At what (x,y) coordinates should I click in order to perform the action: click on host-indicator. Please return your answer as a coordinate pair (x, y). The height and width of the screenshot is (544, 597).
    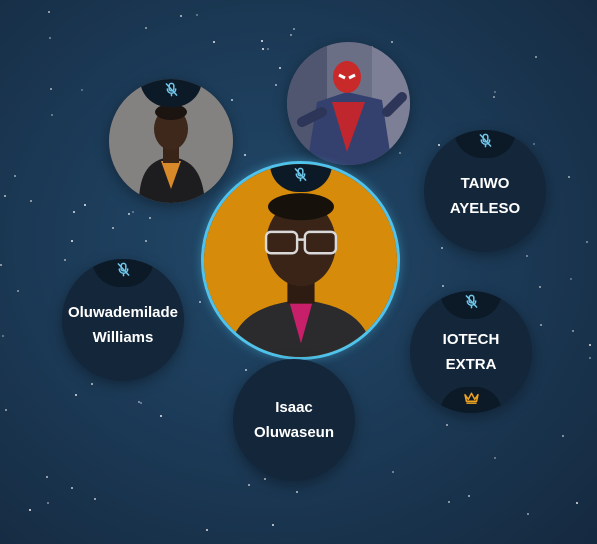
    Looking at the image, I should click on (471, 400).